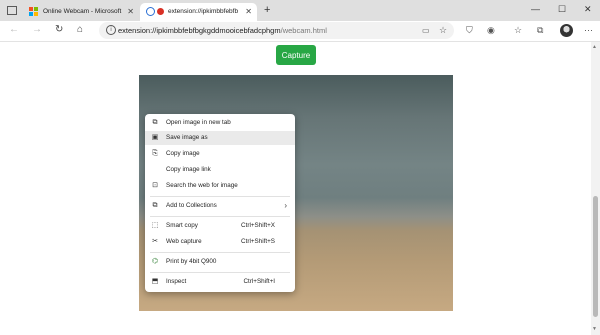 This screenshot has height=335, width=600. I want to click on favorite-star-icon: ☆, so click(443, 30).